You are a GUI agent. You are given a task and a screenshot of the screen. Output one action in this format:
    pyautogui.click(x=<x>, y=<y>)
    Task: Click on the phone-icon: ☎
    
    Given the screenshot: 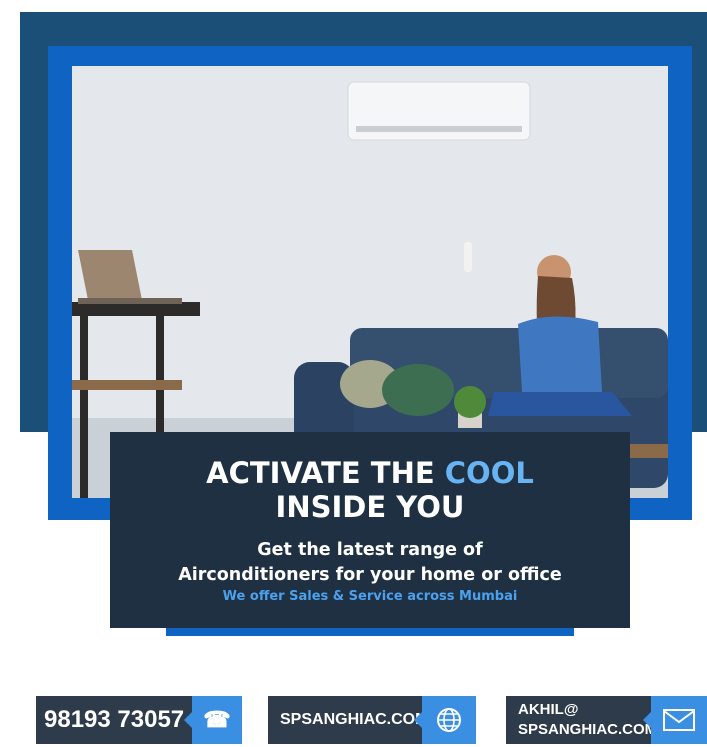 What is the action you would take?
    pyautogui.click(x=217, y=719)
    